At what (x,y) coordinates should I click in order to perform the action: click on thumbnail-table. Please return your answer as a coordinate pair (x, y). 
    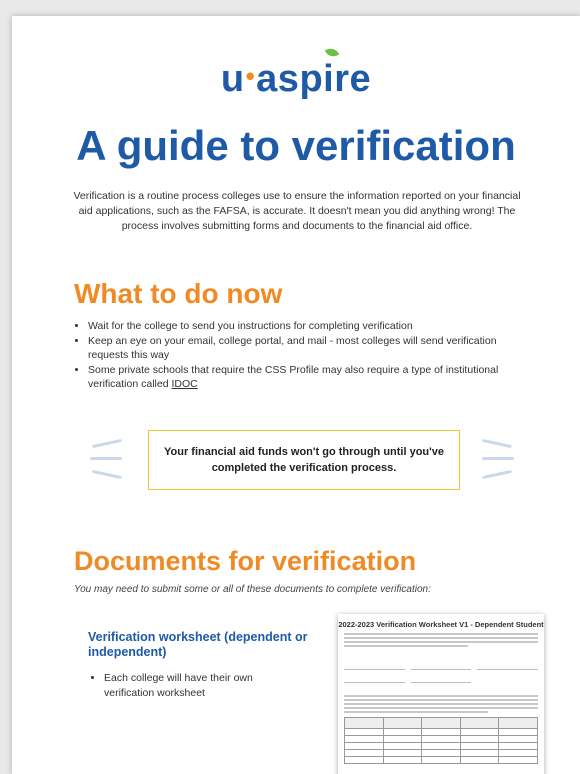
    Looking at the image, I should click on (441, 740).